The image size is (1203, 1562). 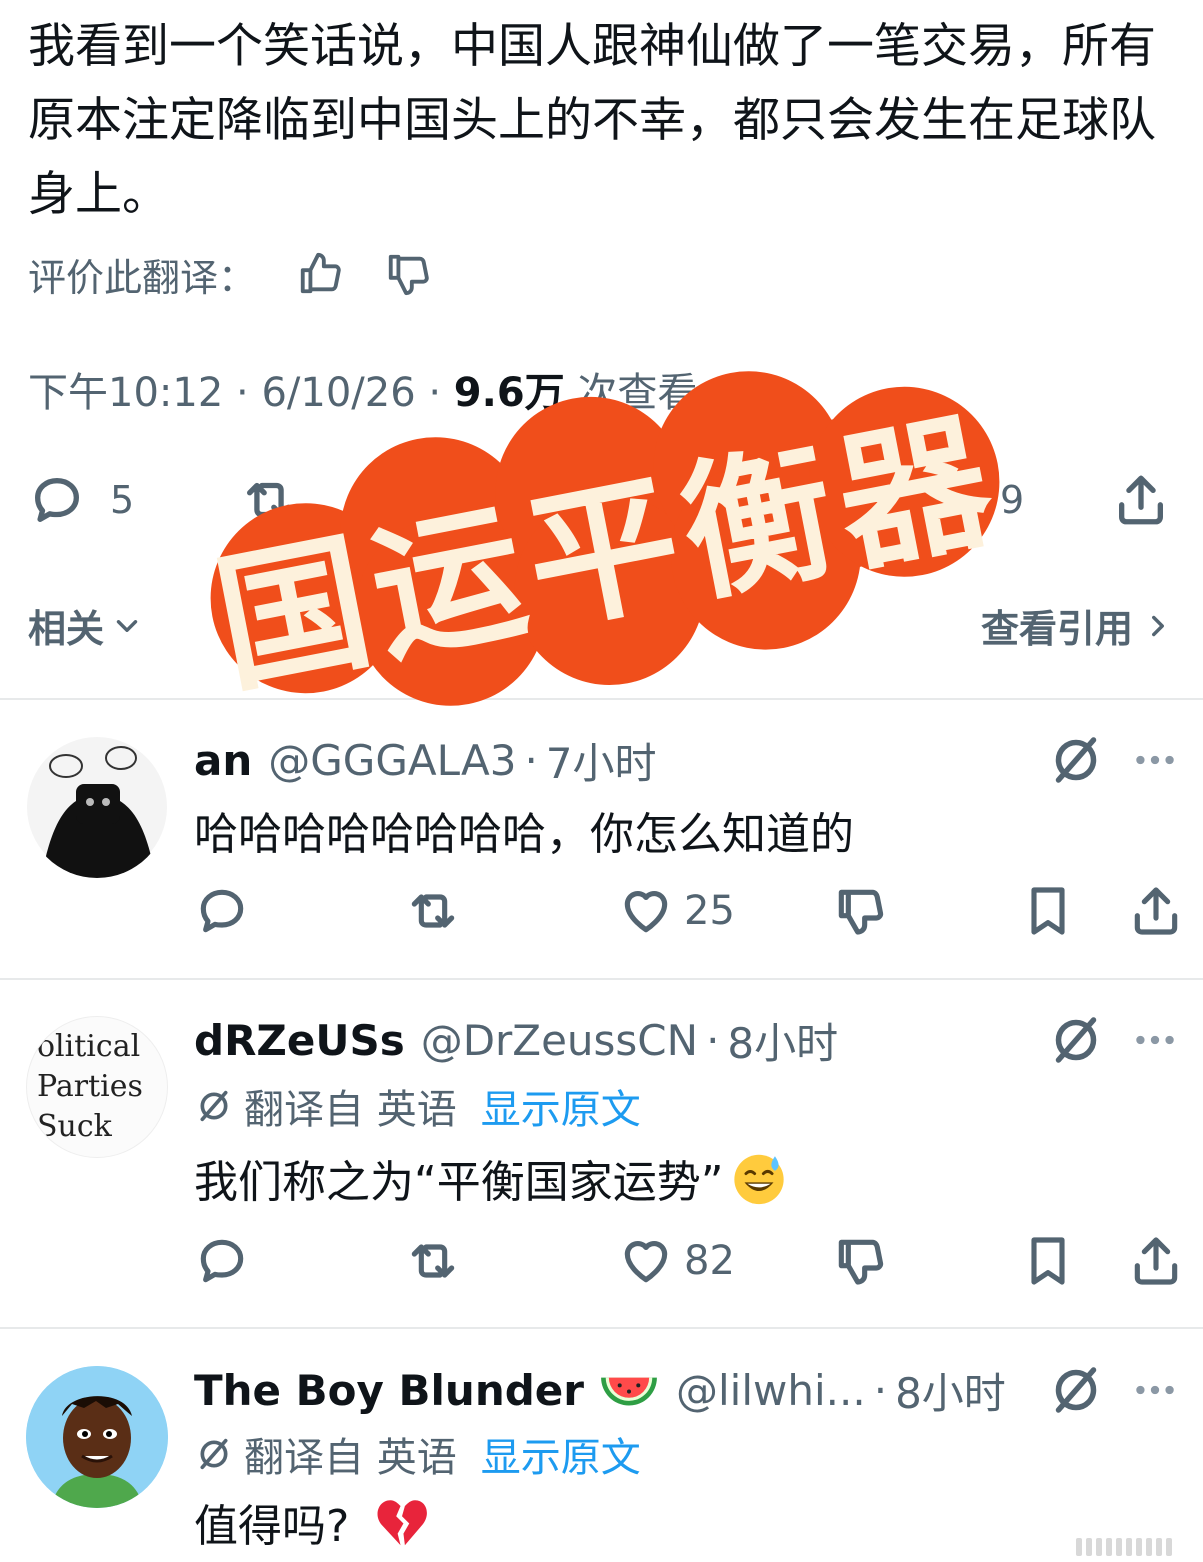 I want to click on avatar-text-line: olitical, so click(x=89, y=1046).